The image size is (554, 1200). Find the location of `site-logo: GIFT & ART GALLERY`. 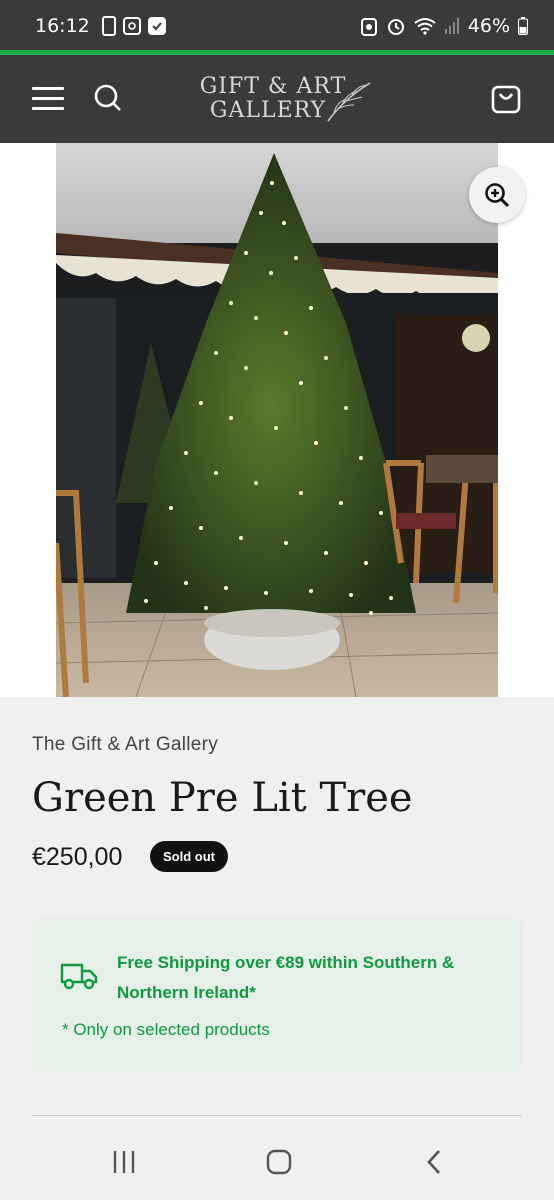

site-logo: GIFT & ART GALLERY is located at coordinates (288, 100).